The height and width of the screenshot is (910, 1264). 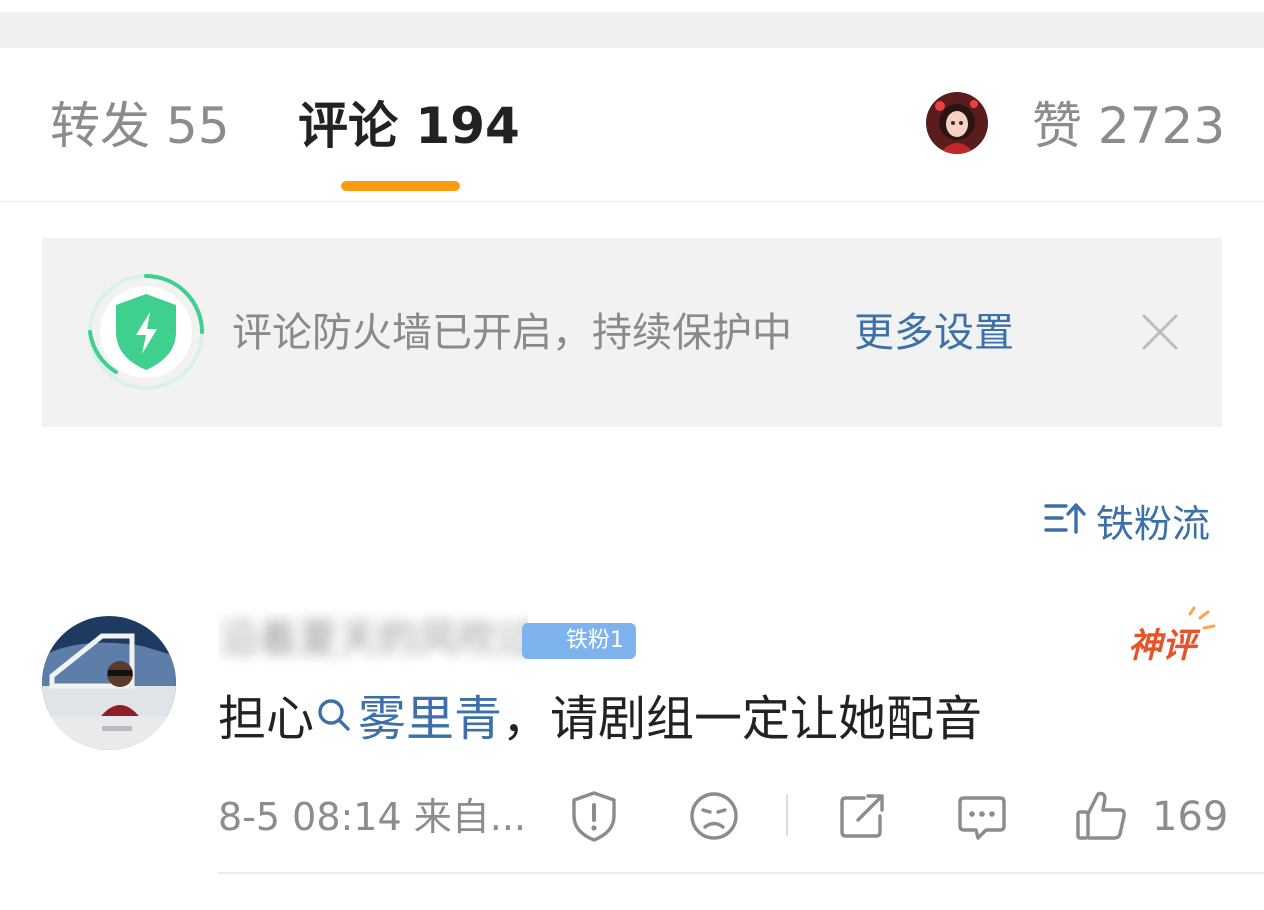 I want to click on action-divider, so click(x=787, y=815).